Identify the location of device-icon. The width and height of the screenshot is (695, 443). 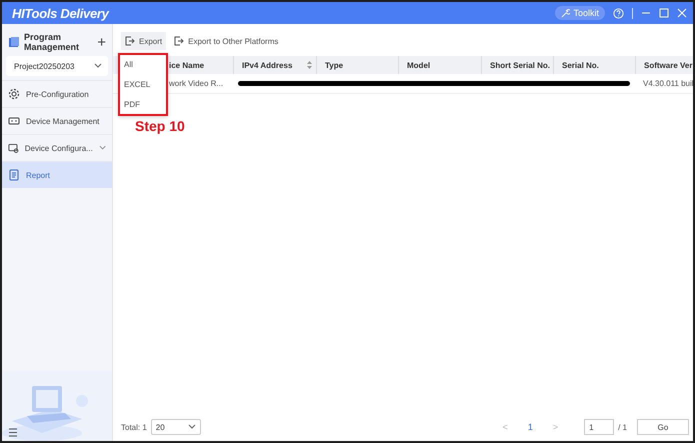
(14, 121).